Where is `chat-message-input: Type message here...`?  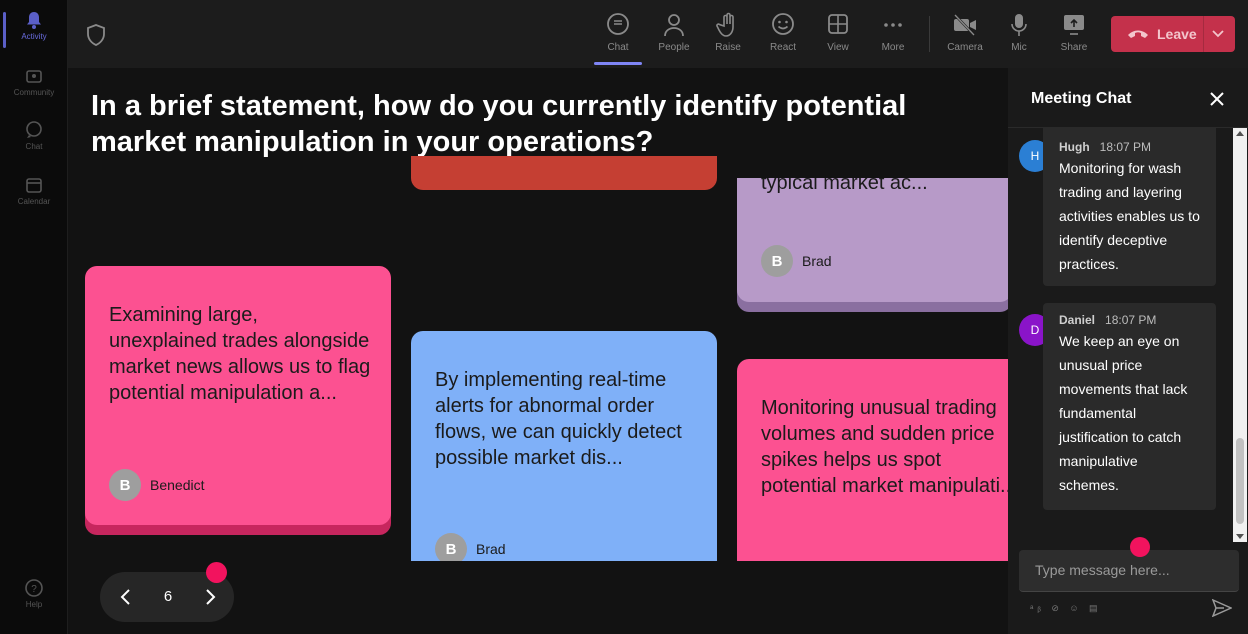
chat-message-input: Type message here... is located at coordinates (1129, 571).